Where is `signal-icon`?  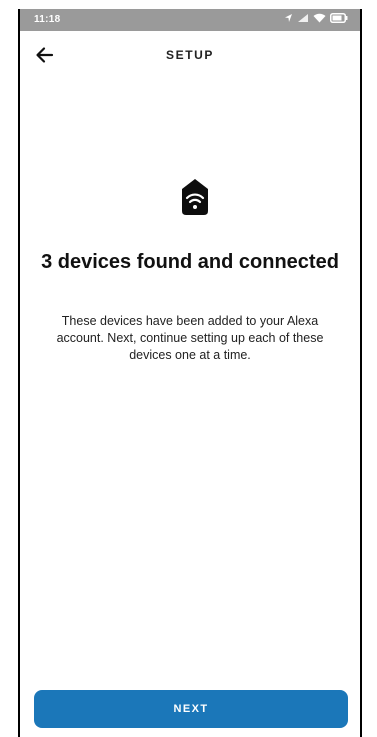 signal-icon is located at coordinates (303, 18).